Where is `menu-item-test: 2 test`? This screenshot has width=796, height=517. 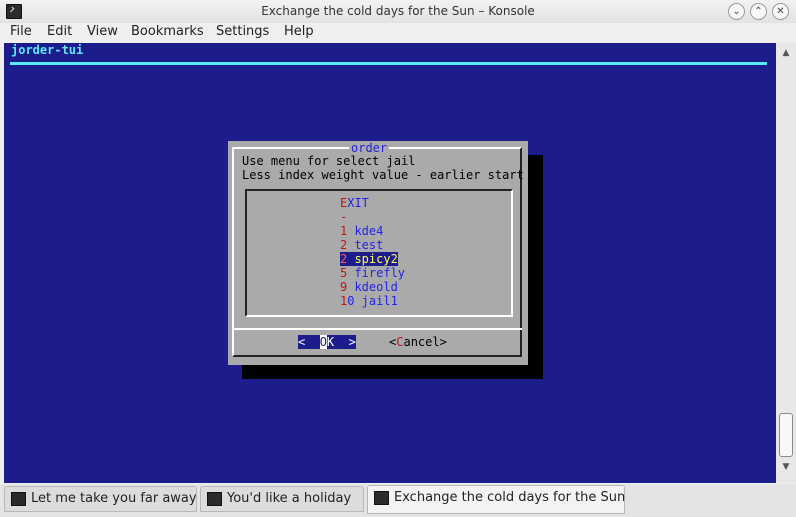
menu-item-test: 2 test is located at coordinates (361, 245).